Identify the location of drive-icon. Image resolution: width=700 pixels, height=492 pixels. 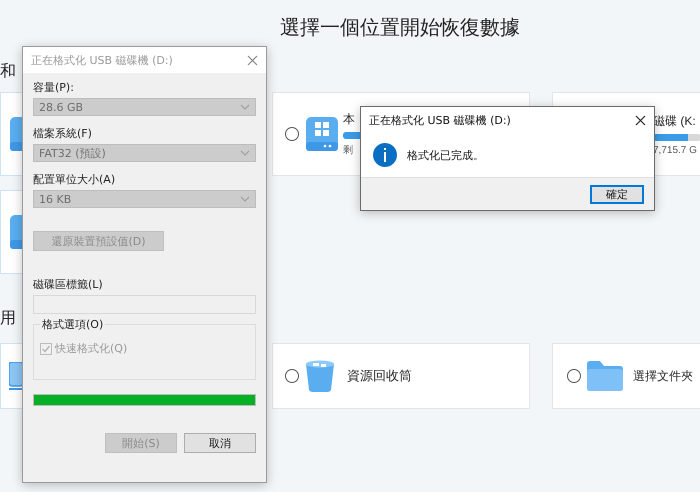
(322, 134).